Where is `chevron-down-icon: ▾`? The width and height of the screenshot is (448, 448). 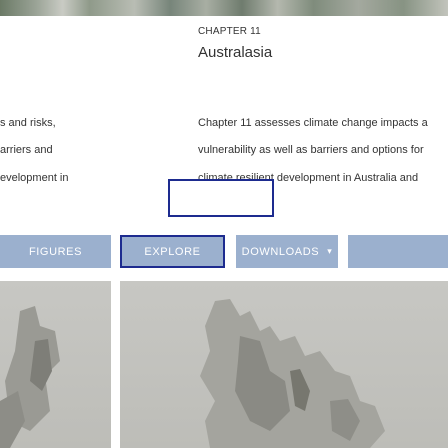 chevron-down-icon: ▾ is located at coordinates (330, 251).